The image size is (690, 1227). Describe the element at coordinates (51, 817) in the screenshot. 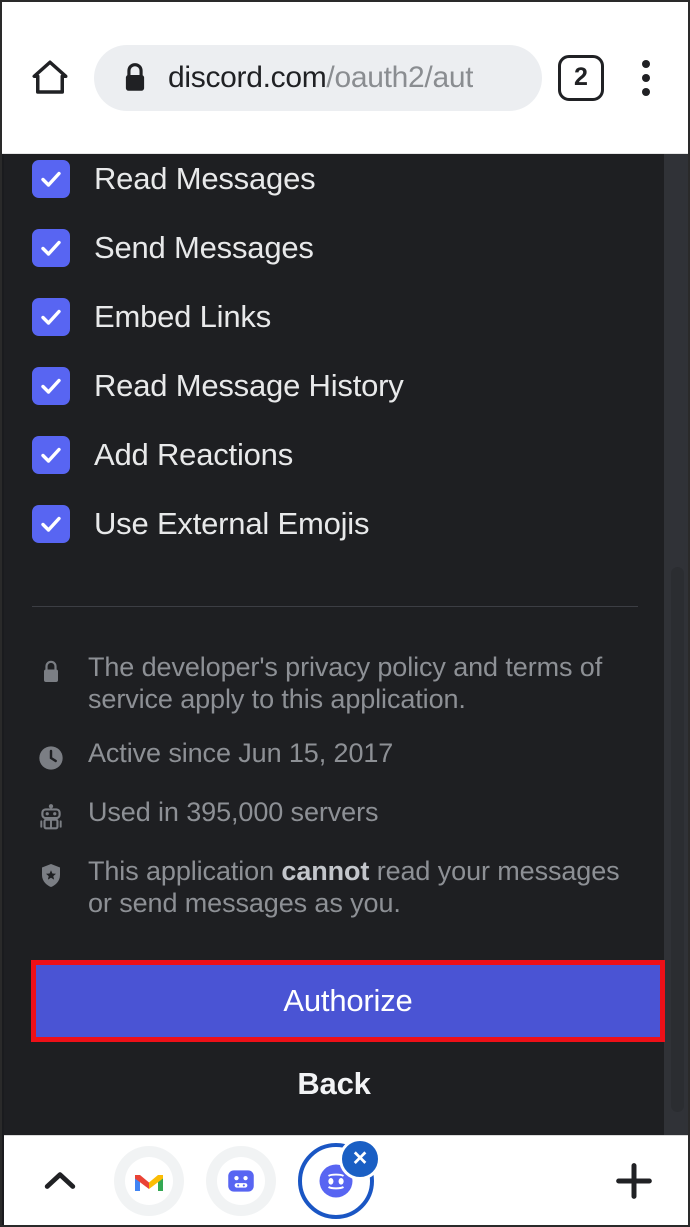

I see `robot-icon` at that location.